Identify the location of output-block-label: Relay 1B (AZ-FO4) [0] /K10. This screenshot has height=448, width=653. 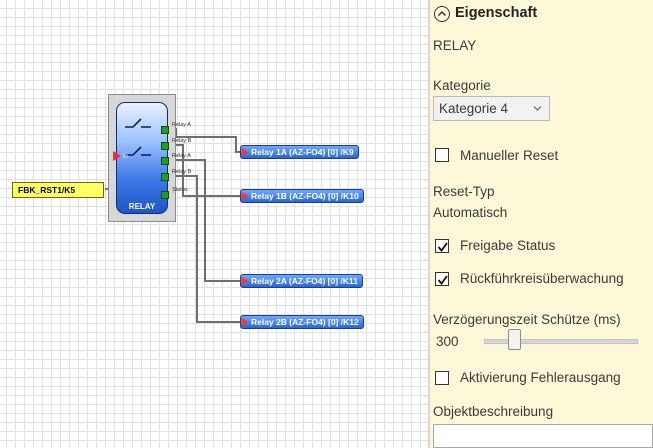
(305, 196).